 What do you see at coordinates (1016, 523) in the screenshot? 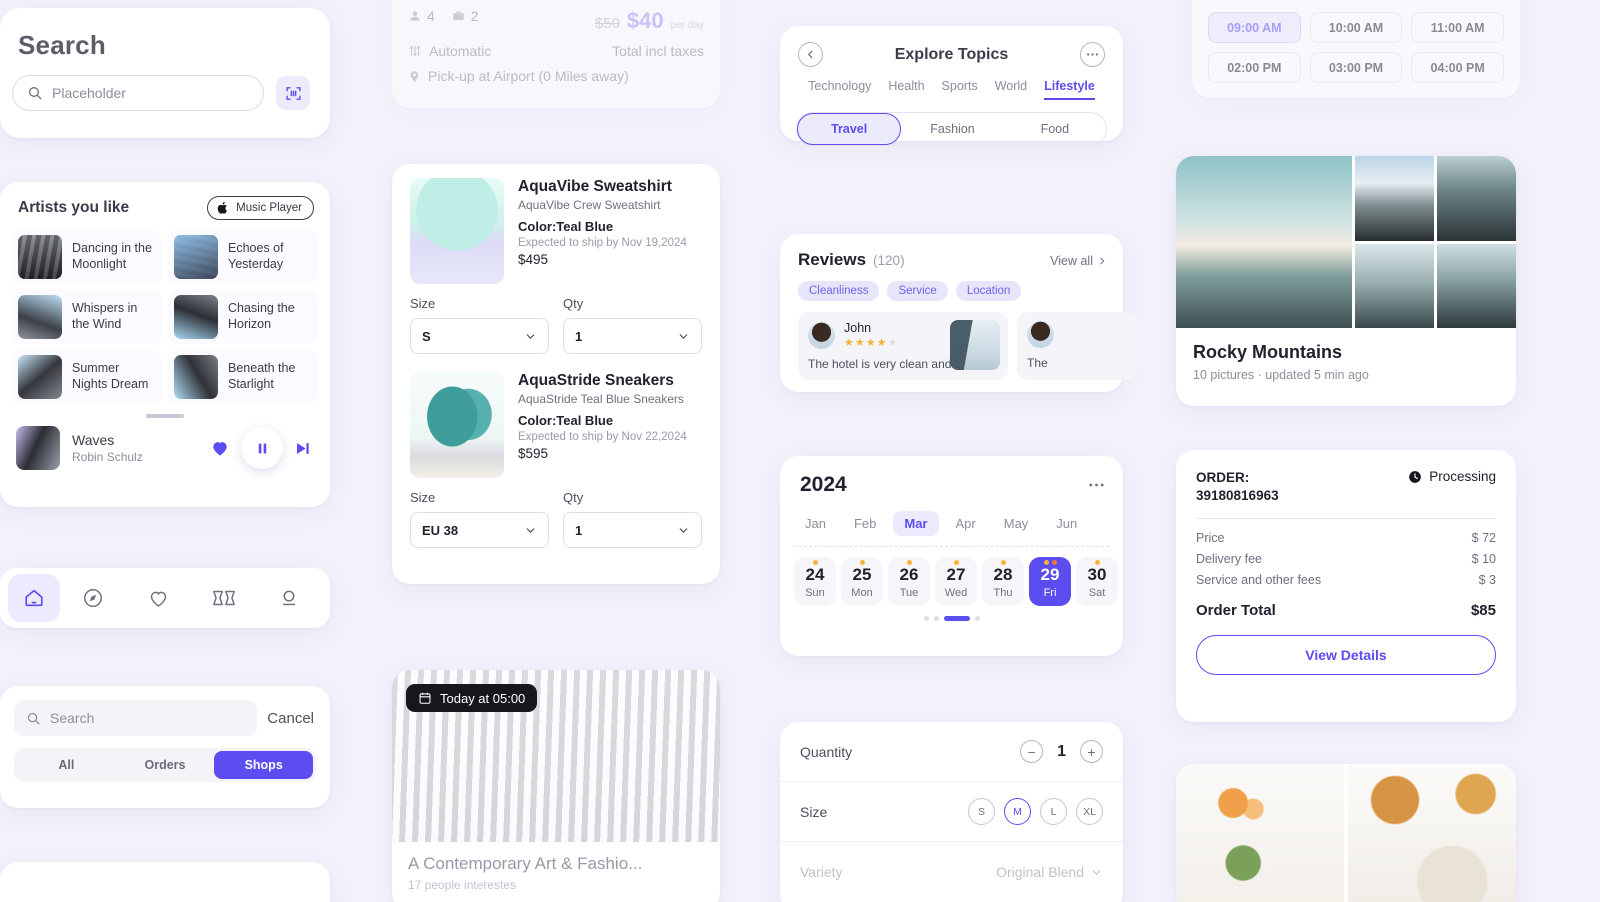
I see `month-may: May` at bounding box center [1016, 523].